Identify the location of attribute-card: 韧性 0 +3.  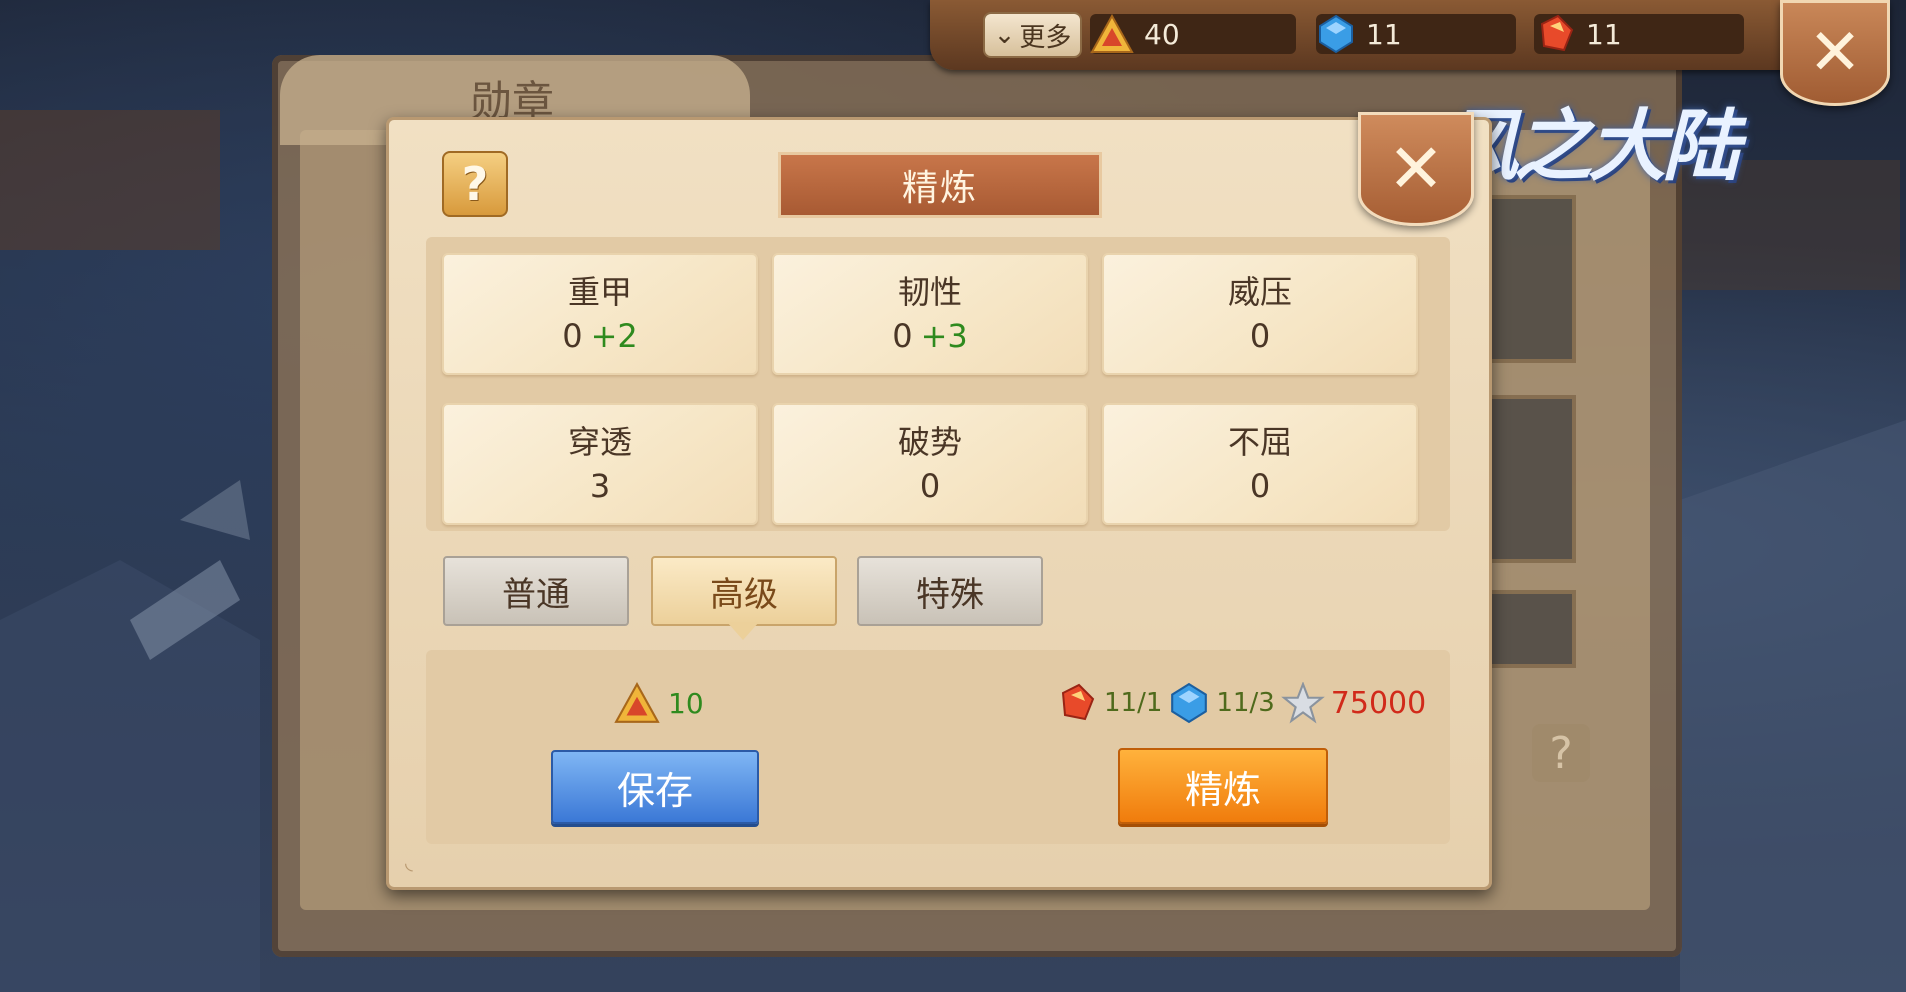
(930, 314).